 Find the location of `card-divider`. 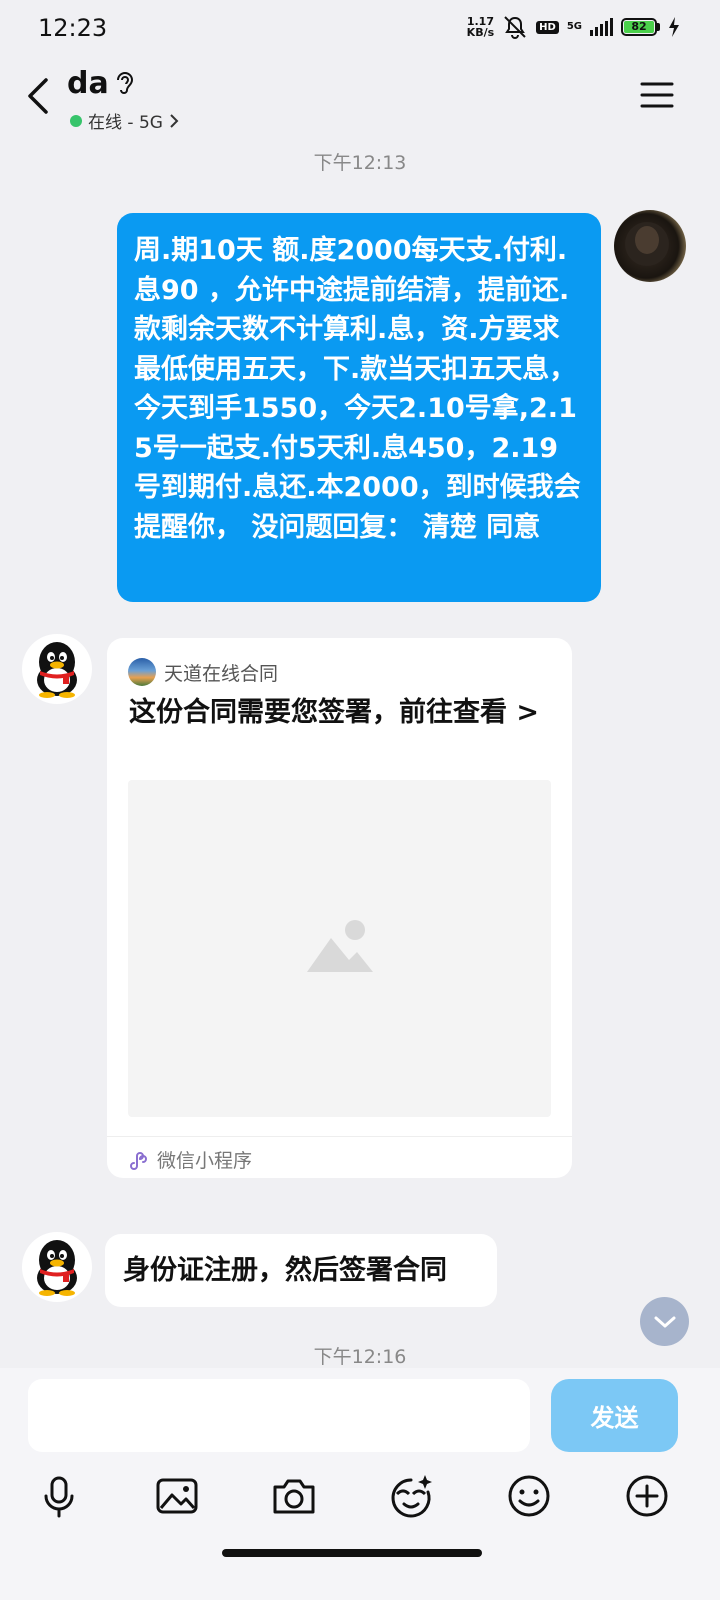

card-divider is located at coordinates (339, 1136).